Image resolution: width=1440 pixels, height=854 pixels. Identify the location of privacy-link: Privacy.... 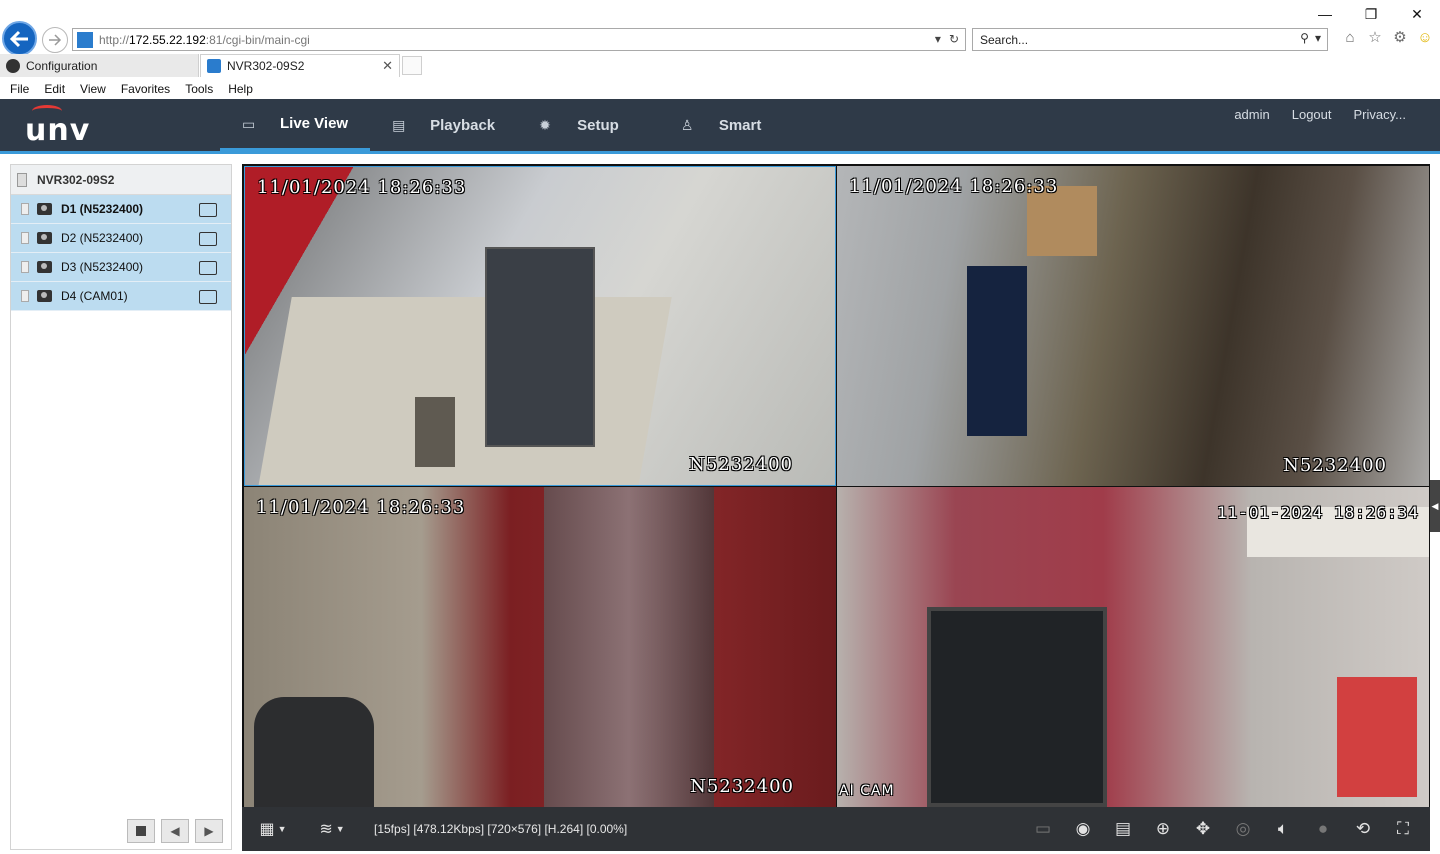
(1380, 114).